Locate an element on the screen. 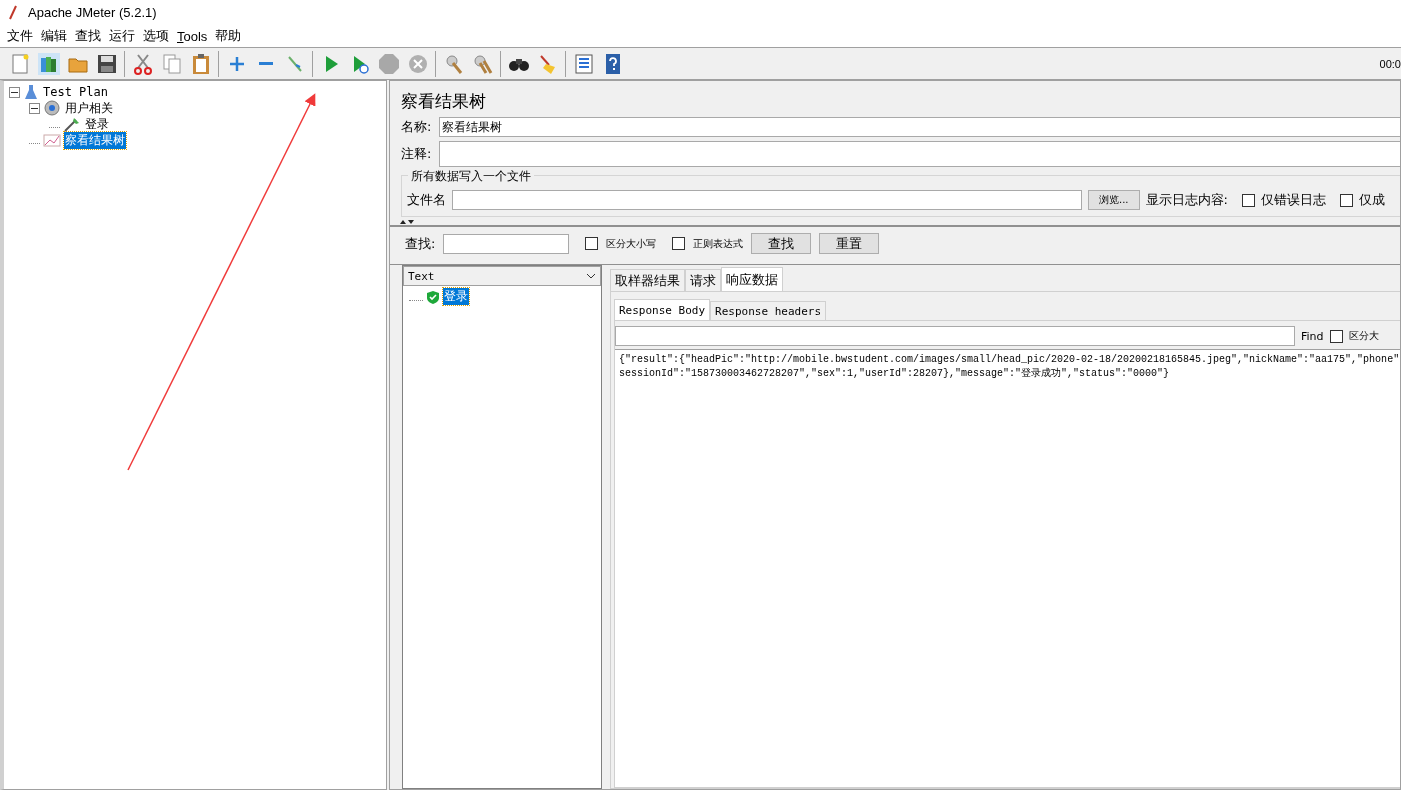 This screenshot has width=1401, height=790. filename-field is located at coordinates (767, 200).